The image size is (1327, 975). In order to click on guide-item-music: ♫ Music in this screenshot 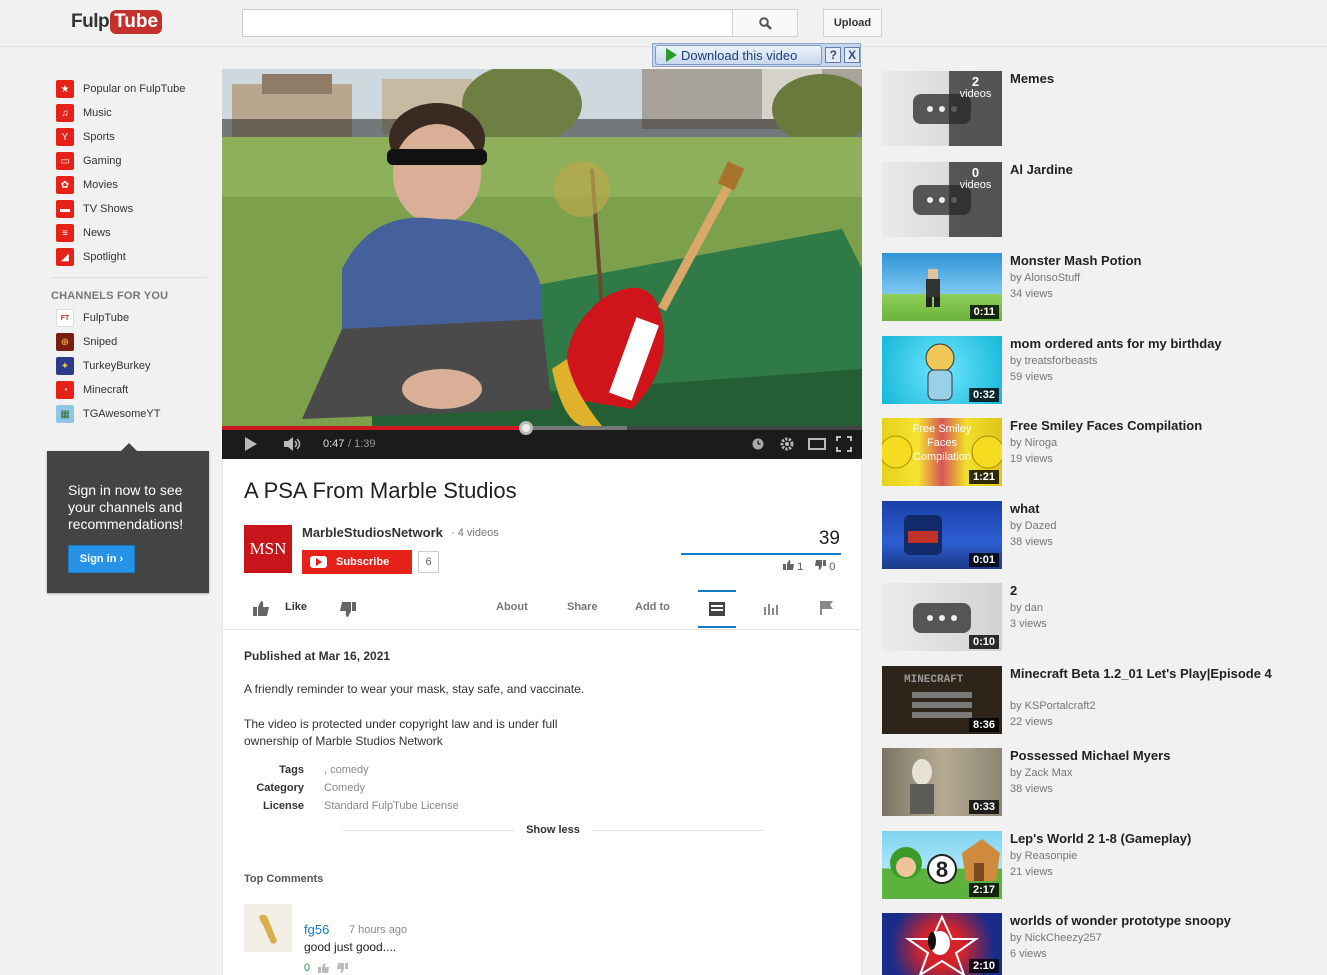, I will do `click(128, 113)`.